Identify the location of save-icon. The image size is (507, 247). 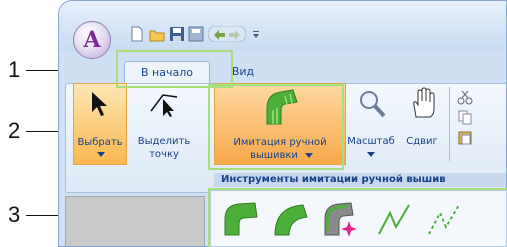
(177, 34).